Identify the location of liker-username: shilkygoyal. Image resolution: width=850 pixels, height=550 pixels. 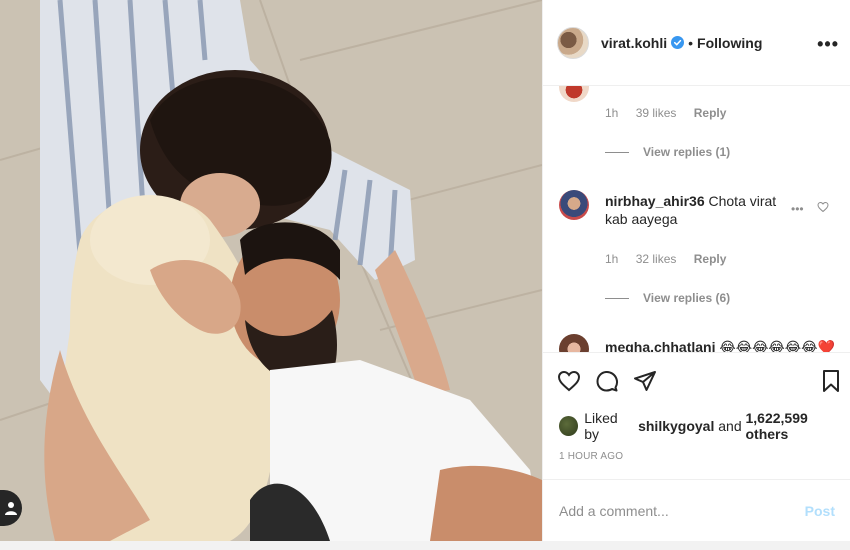
(676, 426).